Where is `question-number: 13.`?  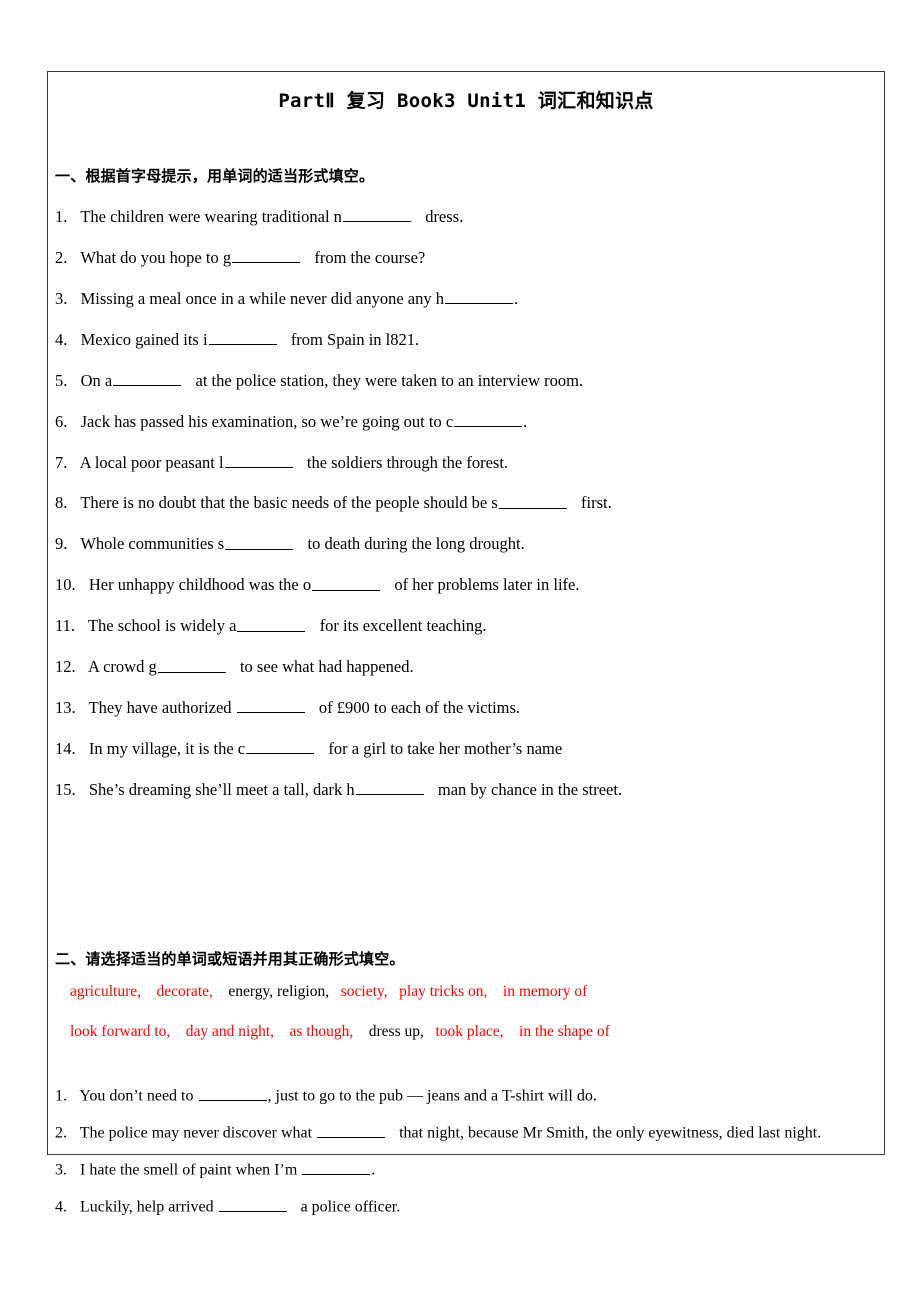
question-number: 13. is located at coordinates (65, 708).